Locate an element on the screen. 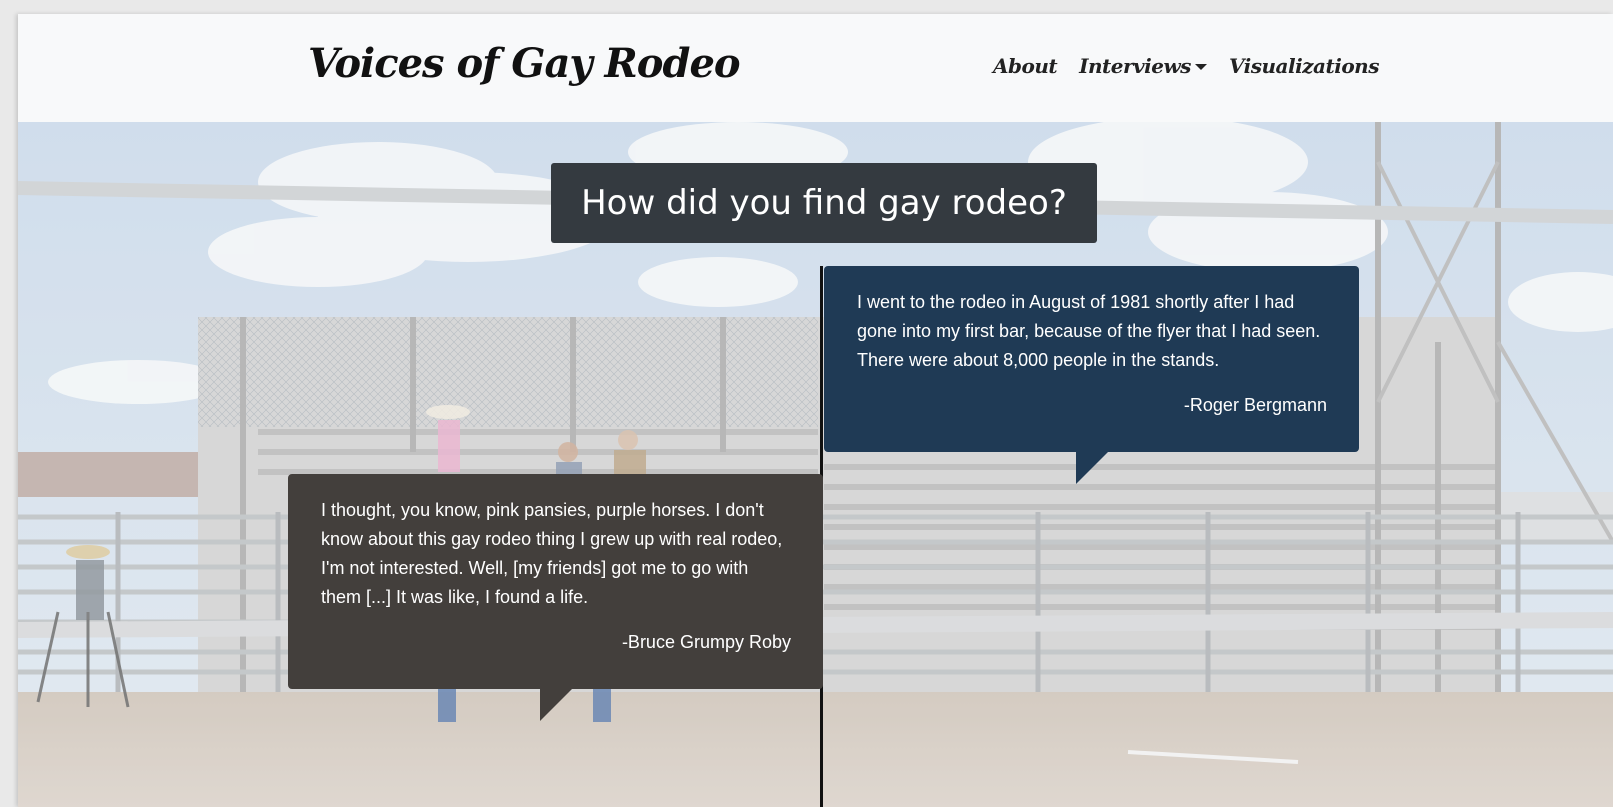 The width and height of the screenshot is (1613, 807). quote-author: -Roger Bergmann is located at coordinates (1255, 405).